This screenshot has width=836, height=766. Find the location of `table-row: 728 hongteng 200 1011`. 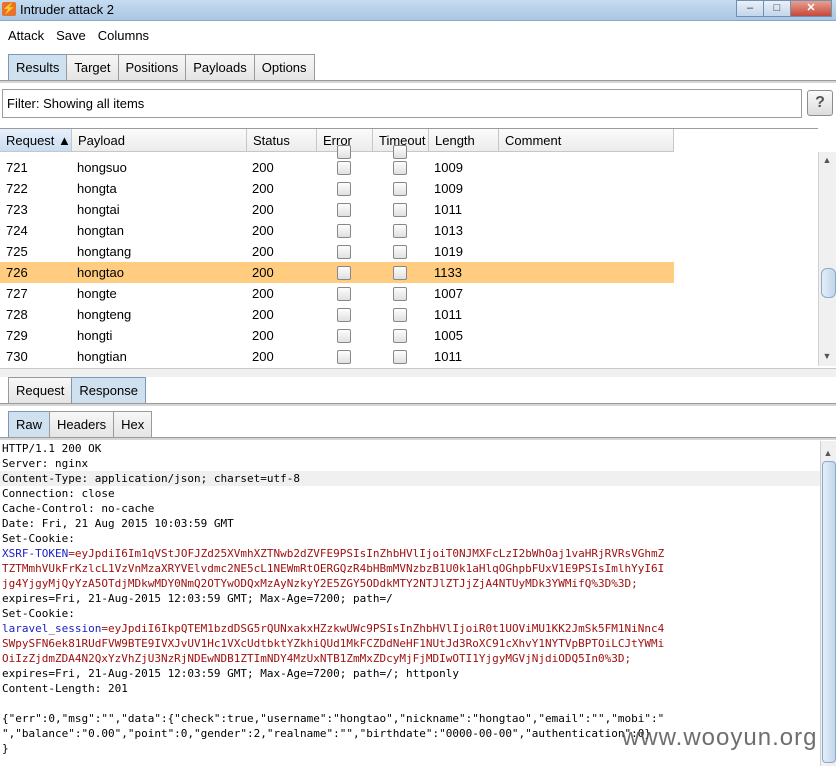

table-row: 728 hongteng 200 1011 is located at coordinates (337, 314).